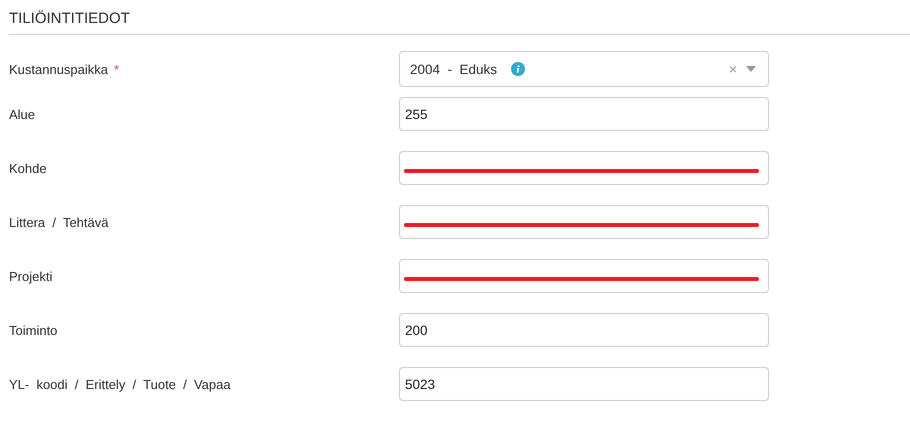 The image size is (910, 430). Describe the element at coordinates (33, 330) in the screenshot. I see `field-label: Toiminto` at that location.